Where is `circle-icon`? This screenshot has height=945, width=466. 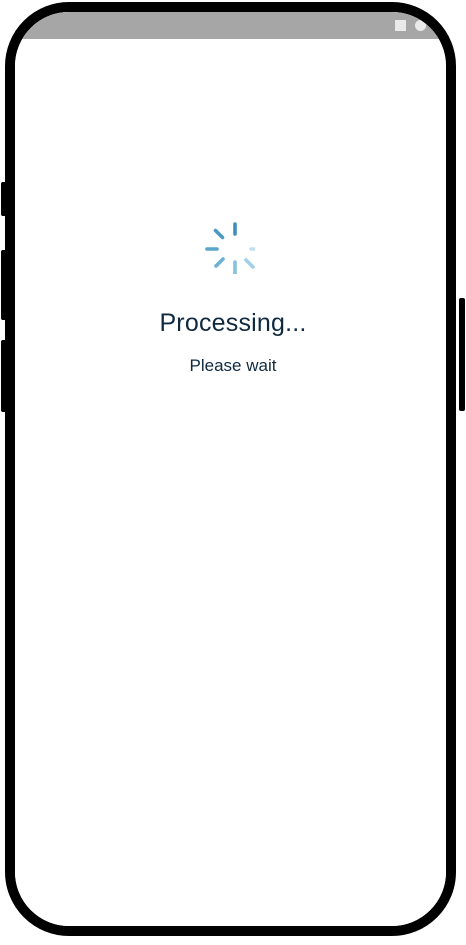 circle-icon is located at coordinates (420, 25).